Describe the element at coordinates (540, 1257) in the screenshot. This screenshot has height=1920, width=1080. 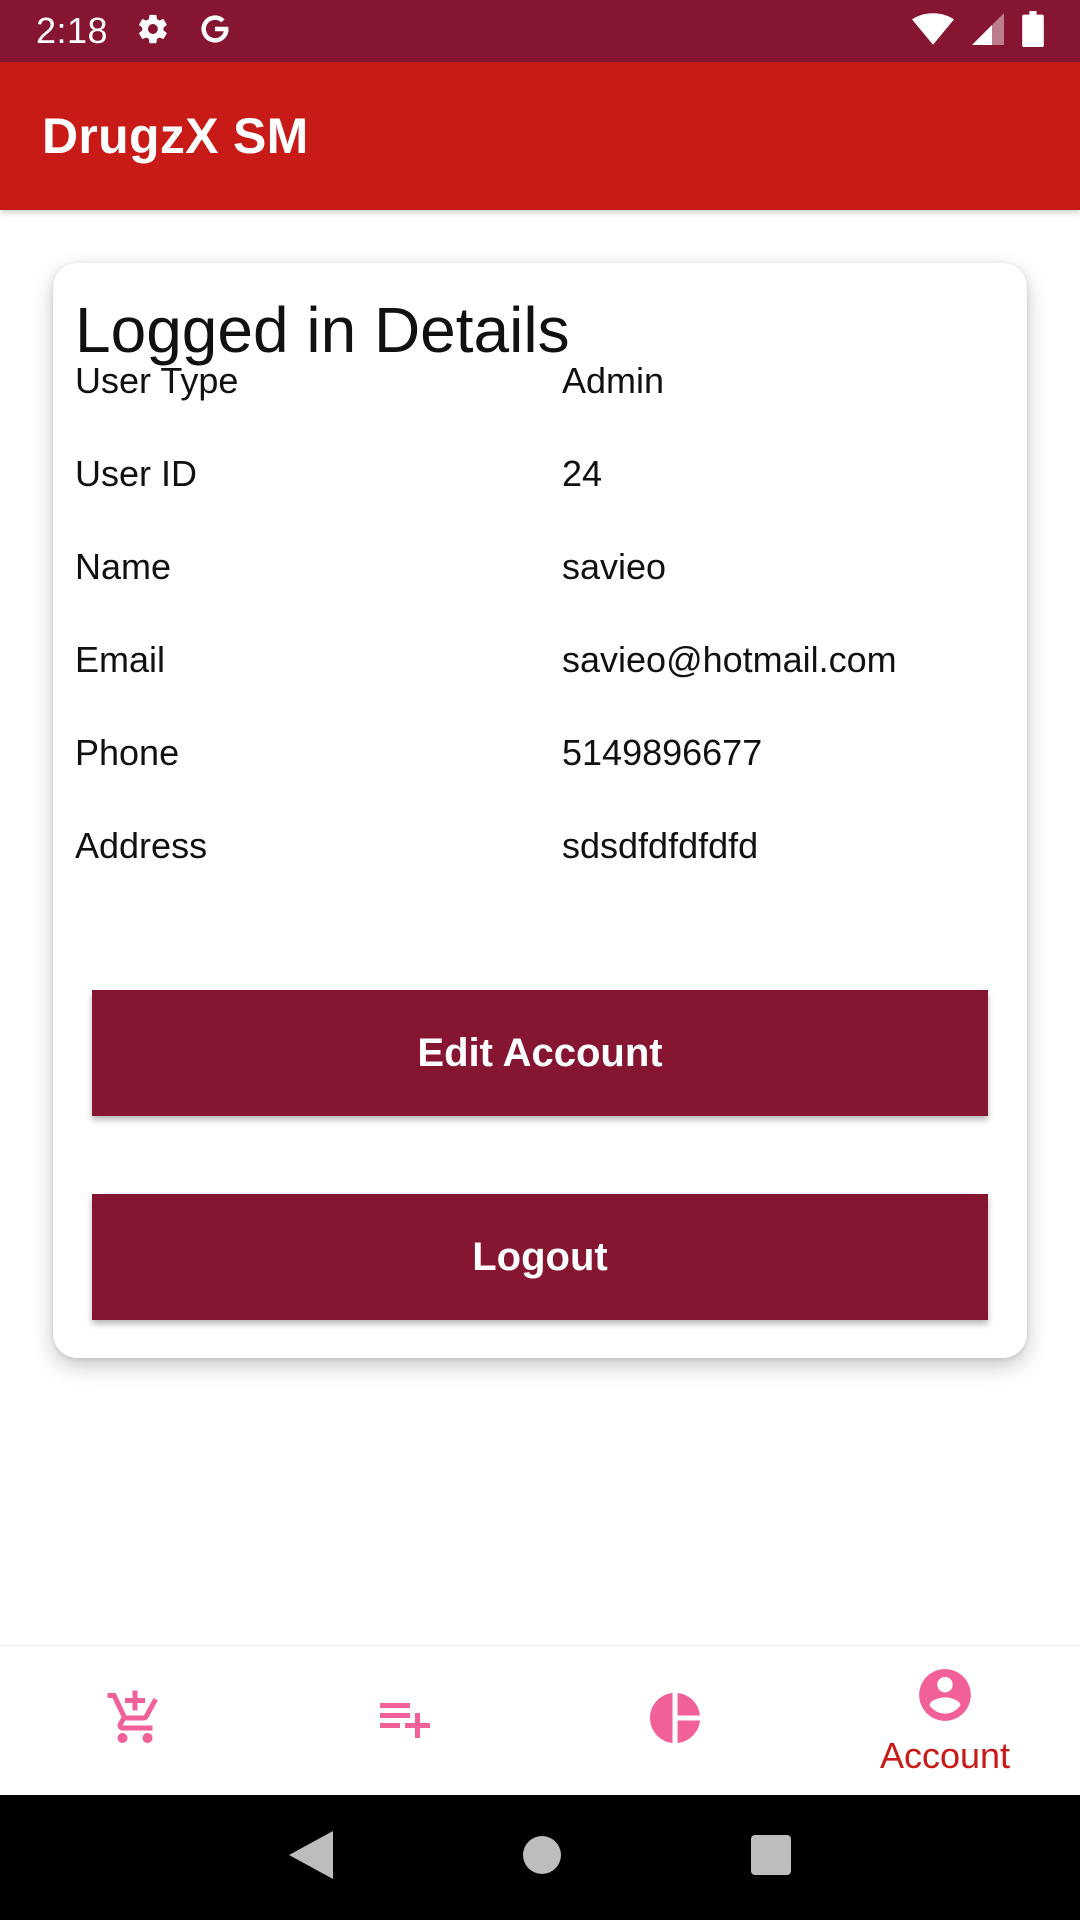
I see `logout-button: Logout` at that location.